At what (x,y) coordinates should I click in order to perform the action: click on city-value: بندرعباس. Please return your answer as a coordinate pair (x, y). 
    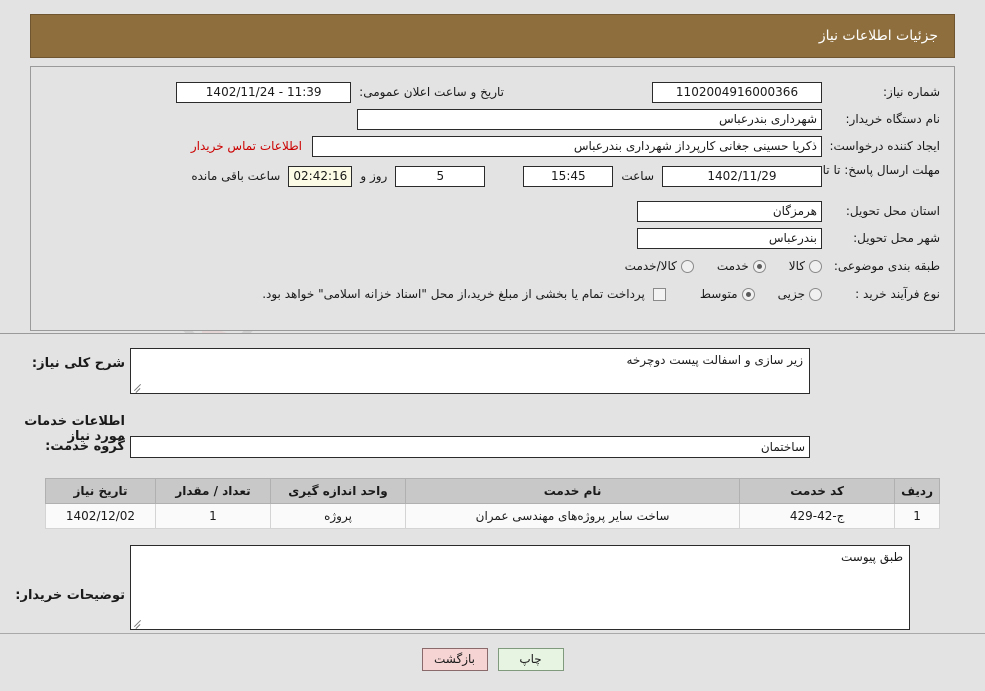
    Looking at the image, I should click on (729, 238).